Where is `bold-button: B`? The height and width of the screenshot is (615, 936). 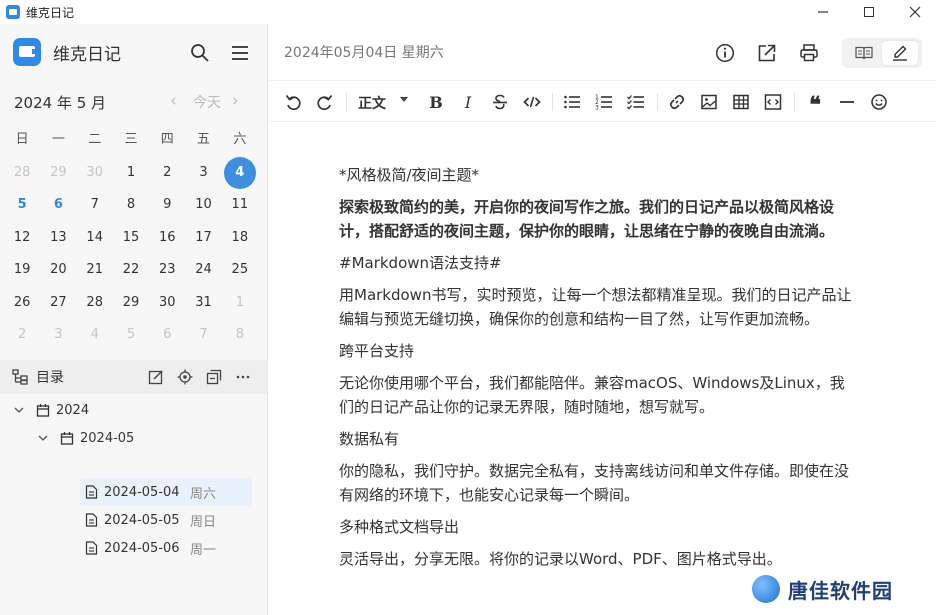
bold-button: B is located at coordinates (436, 102).